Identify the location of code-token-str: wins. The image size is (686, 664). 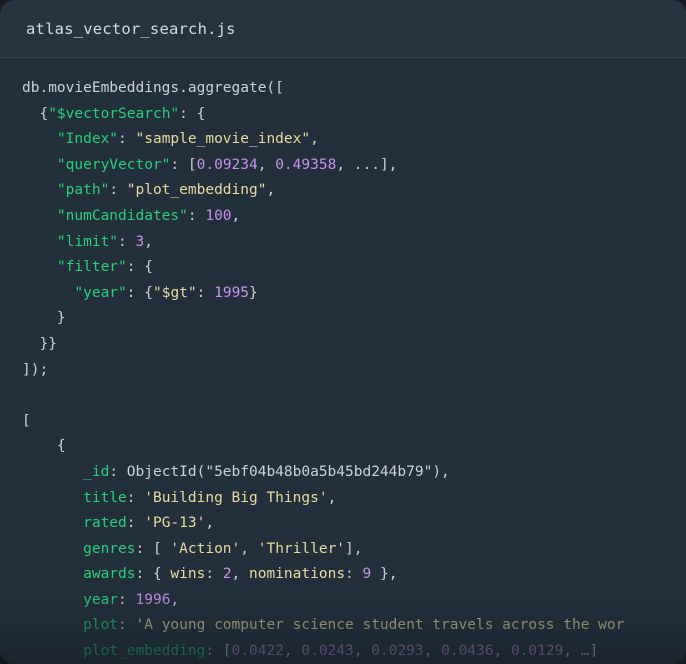
(188, 574).